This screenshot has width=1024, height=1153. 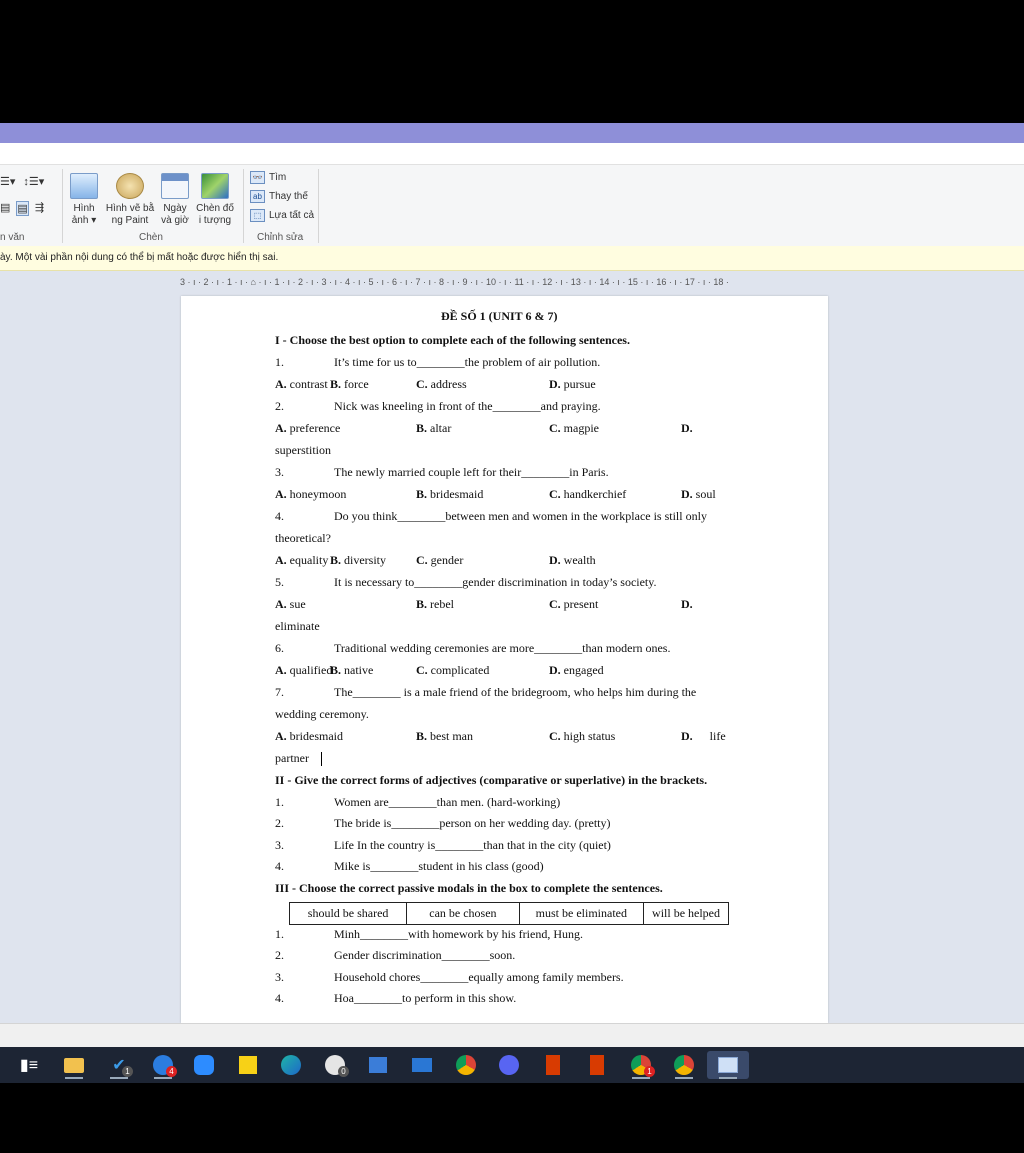 I want to click on option-a: equality, so click(x=309, y=560).